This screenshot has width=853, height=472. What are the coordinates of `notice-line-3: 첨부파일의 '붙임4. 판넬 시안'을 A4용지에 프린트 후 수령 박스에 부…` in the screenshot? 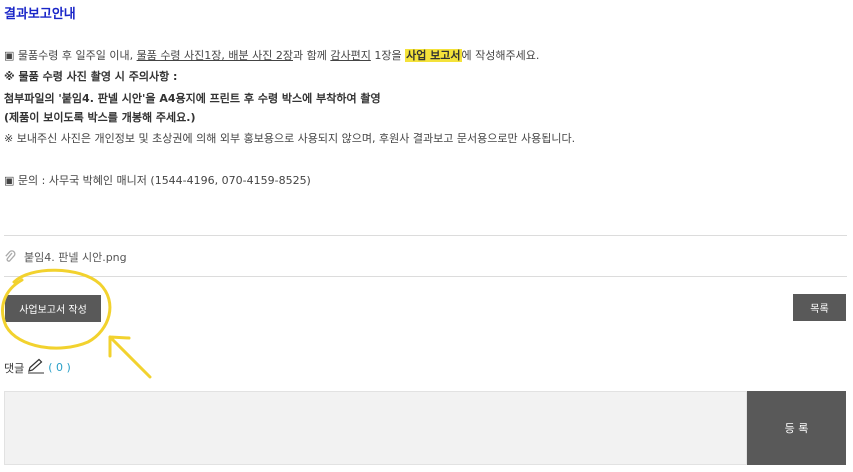 It's located at (192, 98).